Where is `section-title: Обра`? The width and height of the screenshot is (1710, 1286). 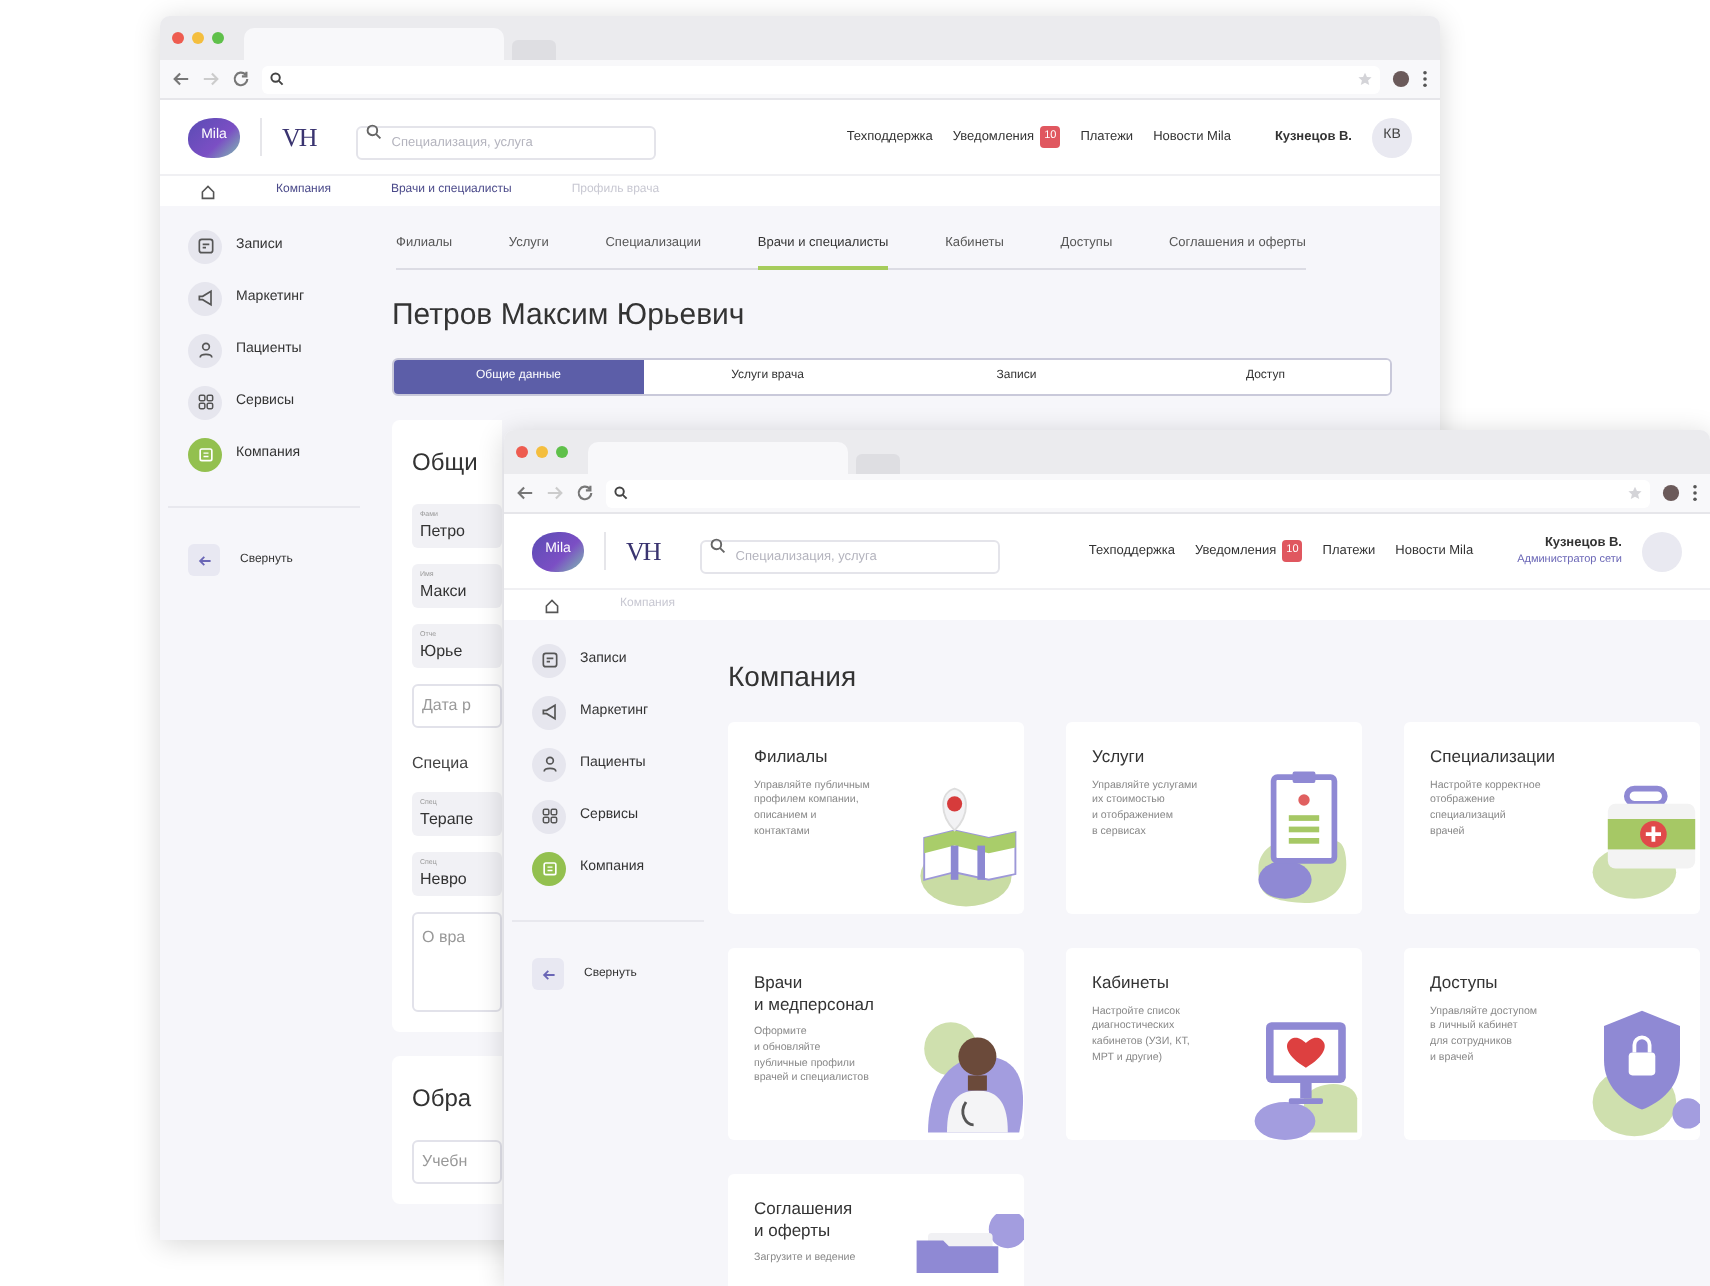 section-title: Обра is located at coordinates (443, 1099).